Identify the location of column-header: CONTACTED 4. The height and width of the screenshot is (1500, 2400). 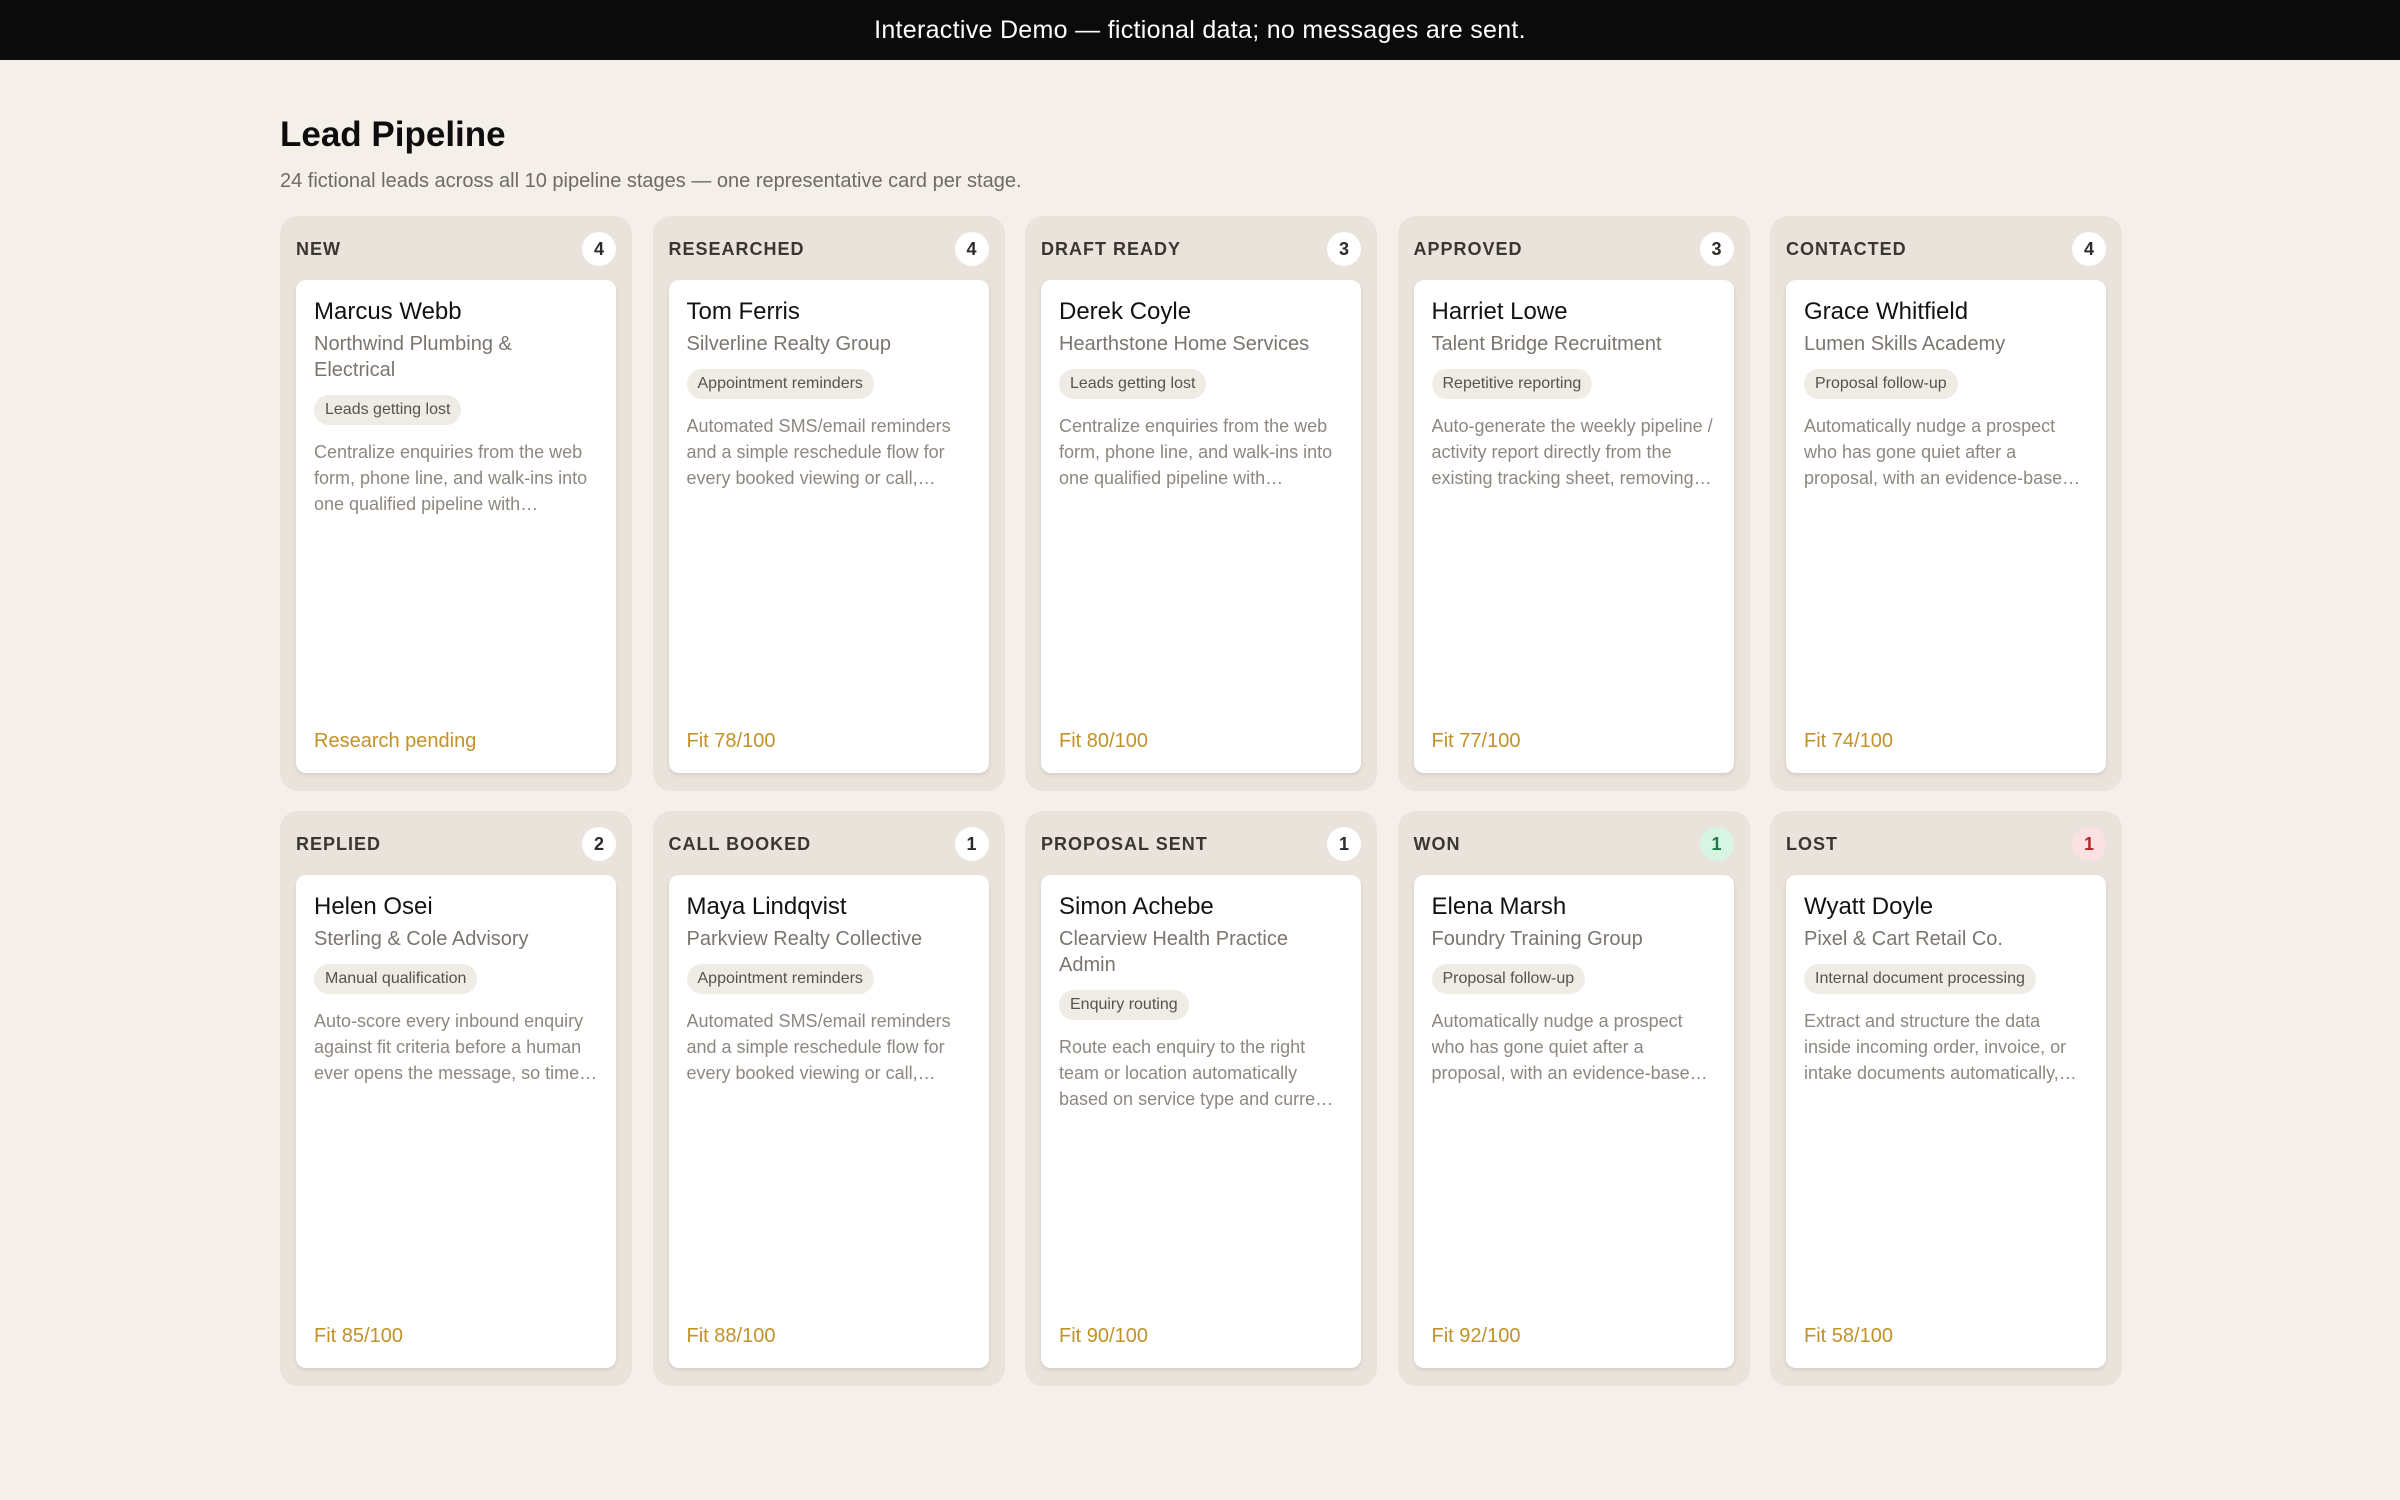
(1946, 249).